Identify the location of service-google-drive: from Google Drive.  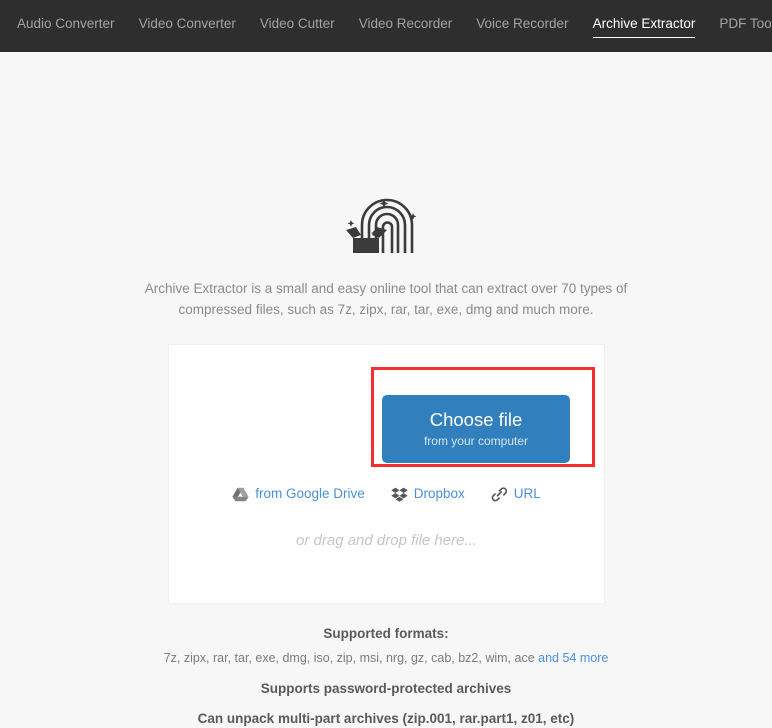
(298, 494).